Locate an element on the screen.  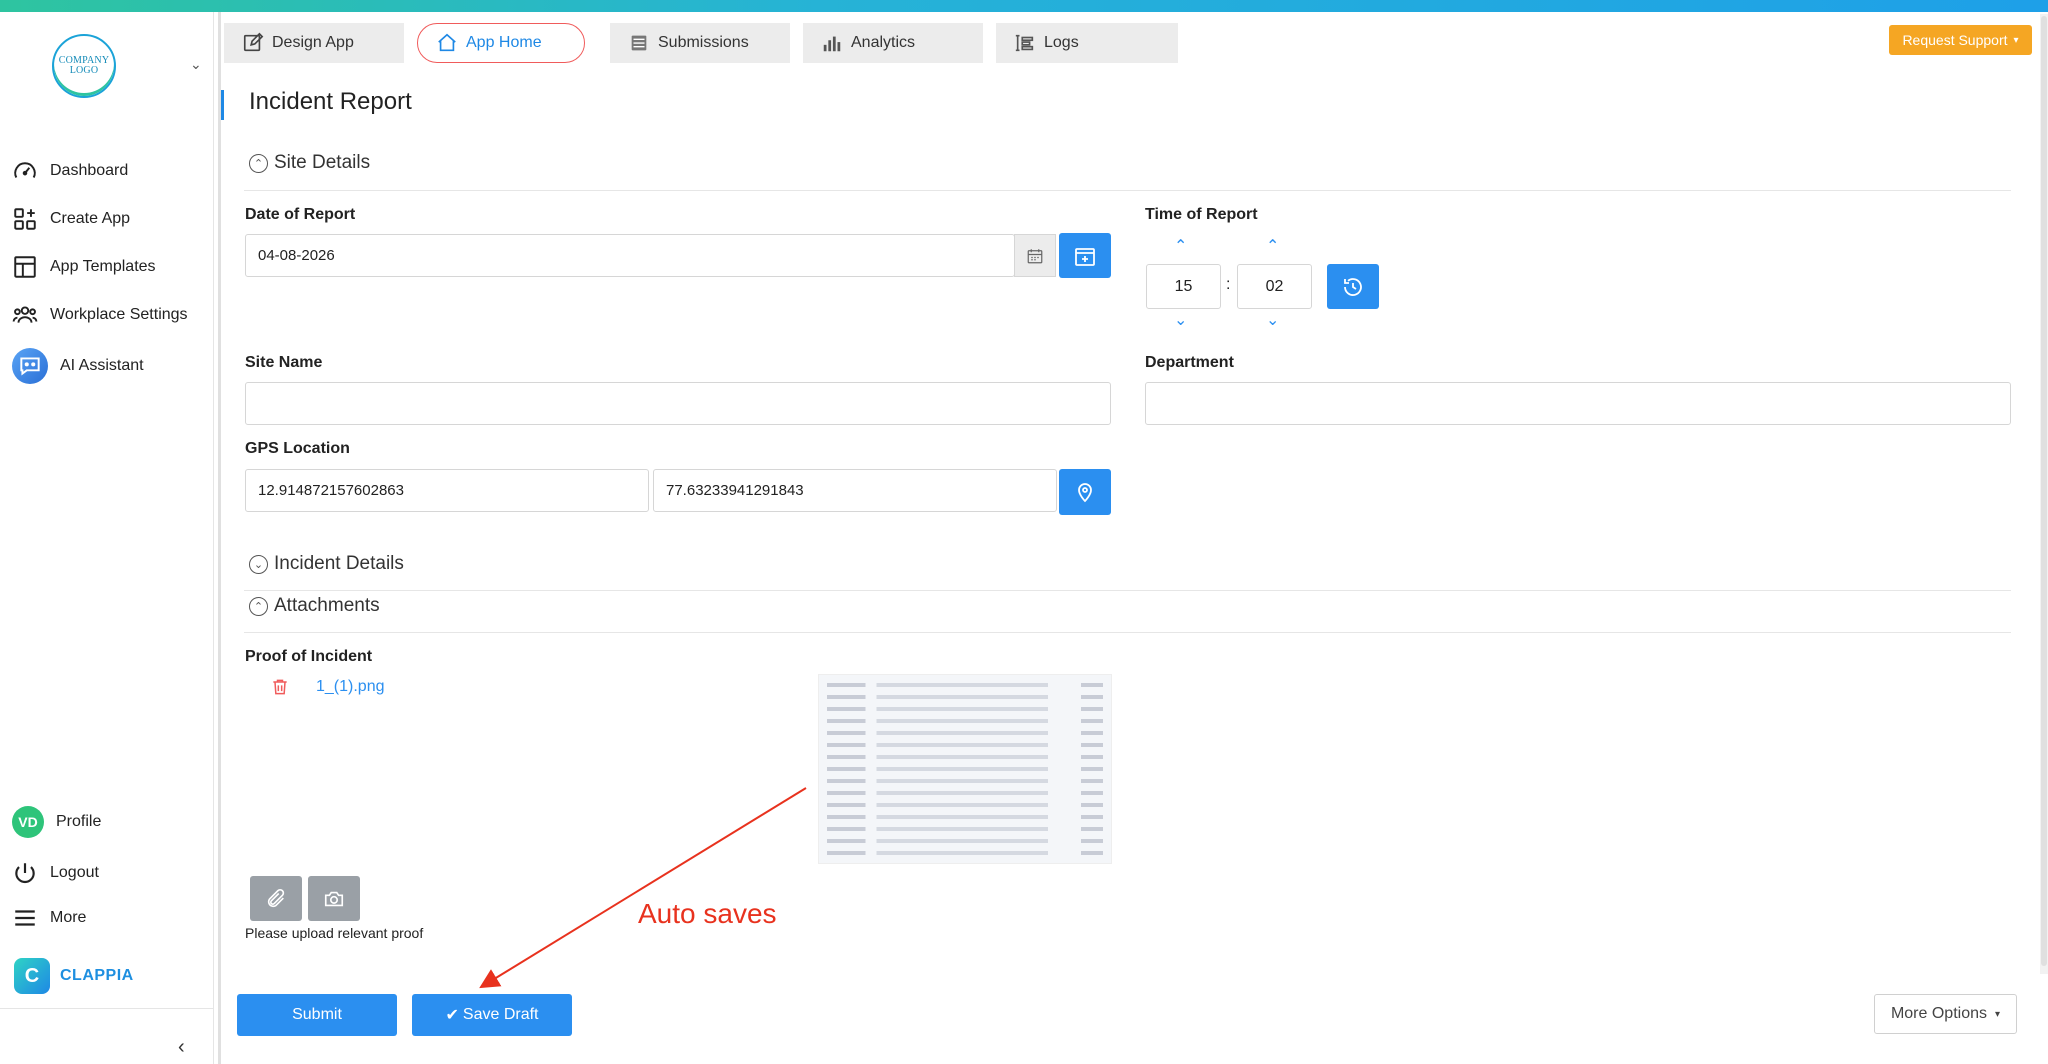
company-logo: COMPANY LOGO is located at coordinates (84, 66).